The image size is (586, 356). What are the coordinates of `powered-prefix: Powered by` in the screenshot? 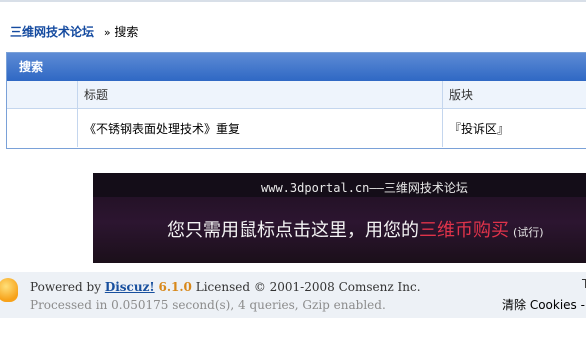 It's located at (65, 287).